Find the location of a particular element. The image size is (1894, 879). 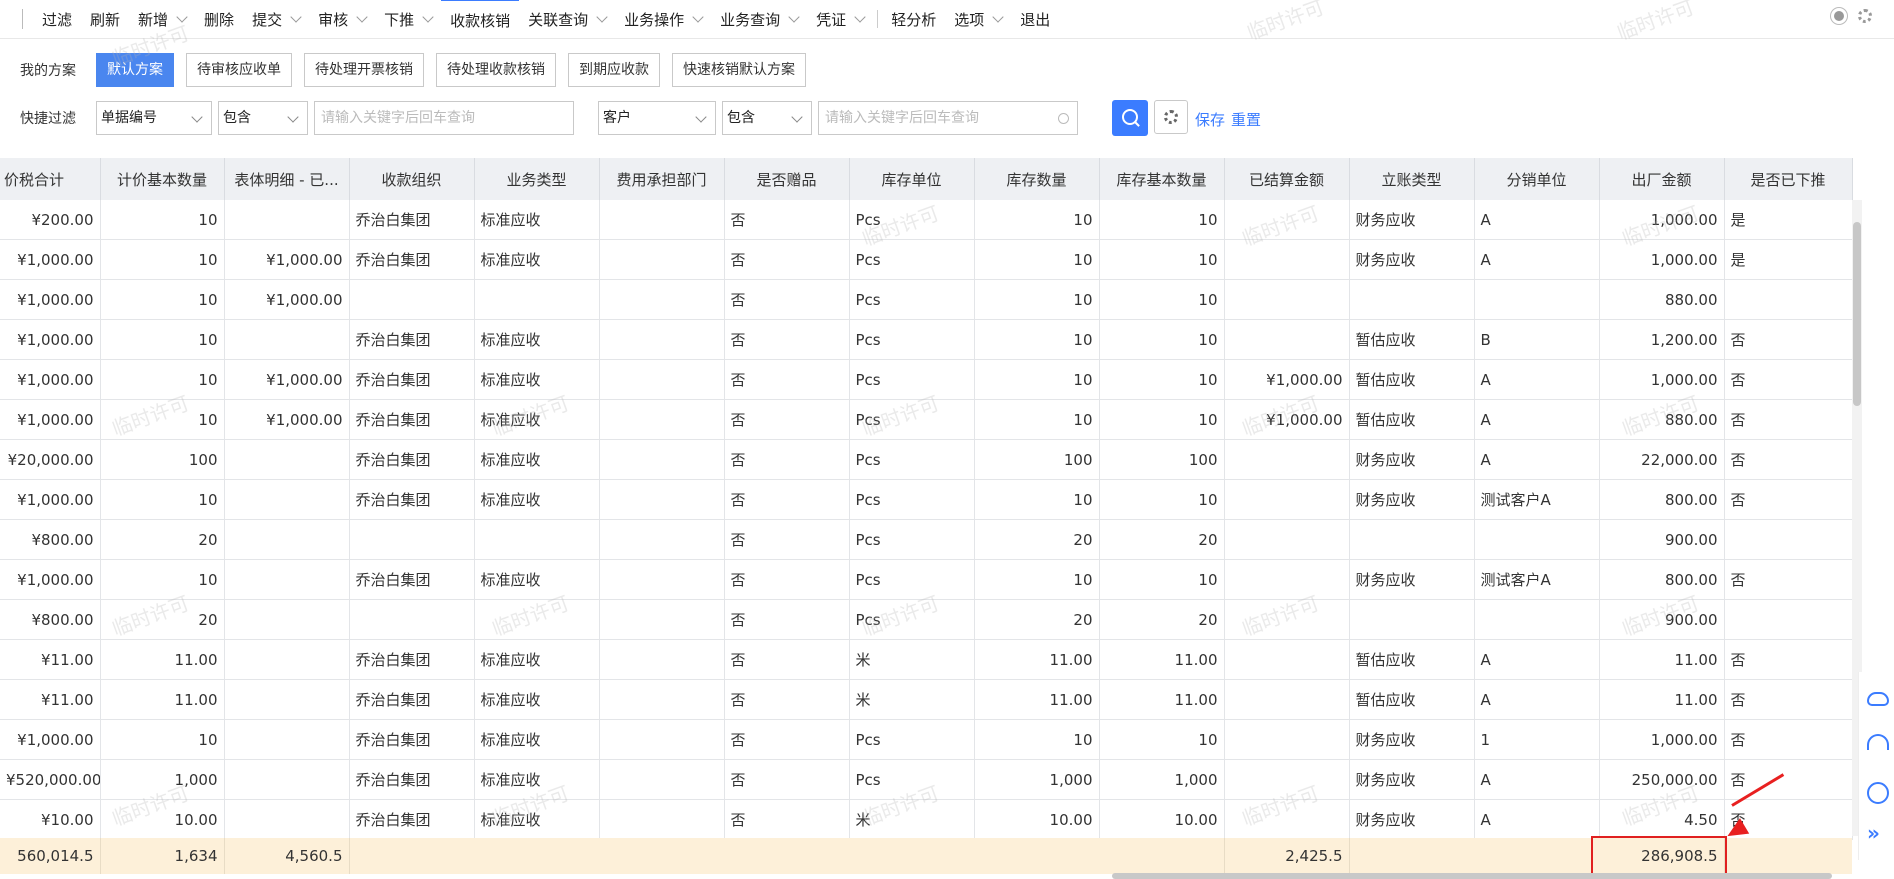

toolbar-item-13: 选项 is located at coordinates (978, 19).